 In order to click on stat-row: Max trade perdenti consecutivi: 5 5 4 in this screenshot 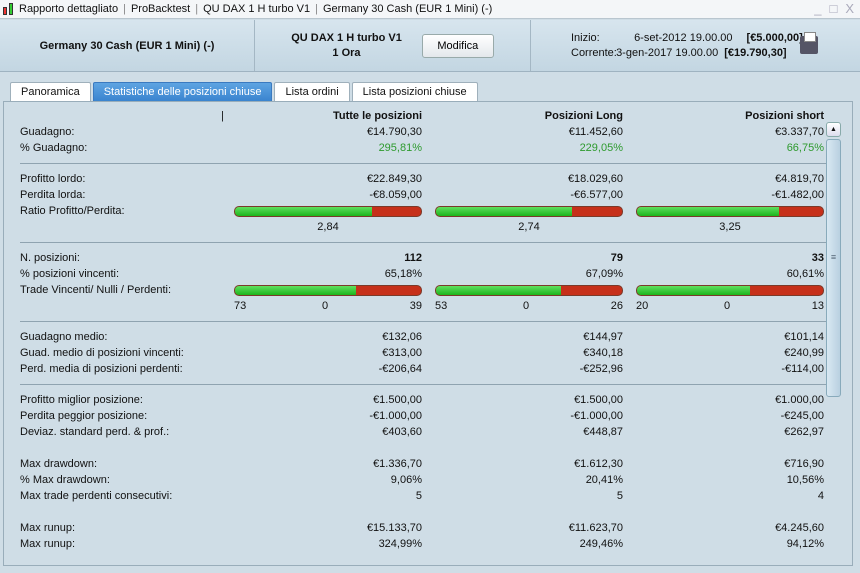, I will do `click(416, 496)`.